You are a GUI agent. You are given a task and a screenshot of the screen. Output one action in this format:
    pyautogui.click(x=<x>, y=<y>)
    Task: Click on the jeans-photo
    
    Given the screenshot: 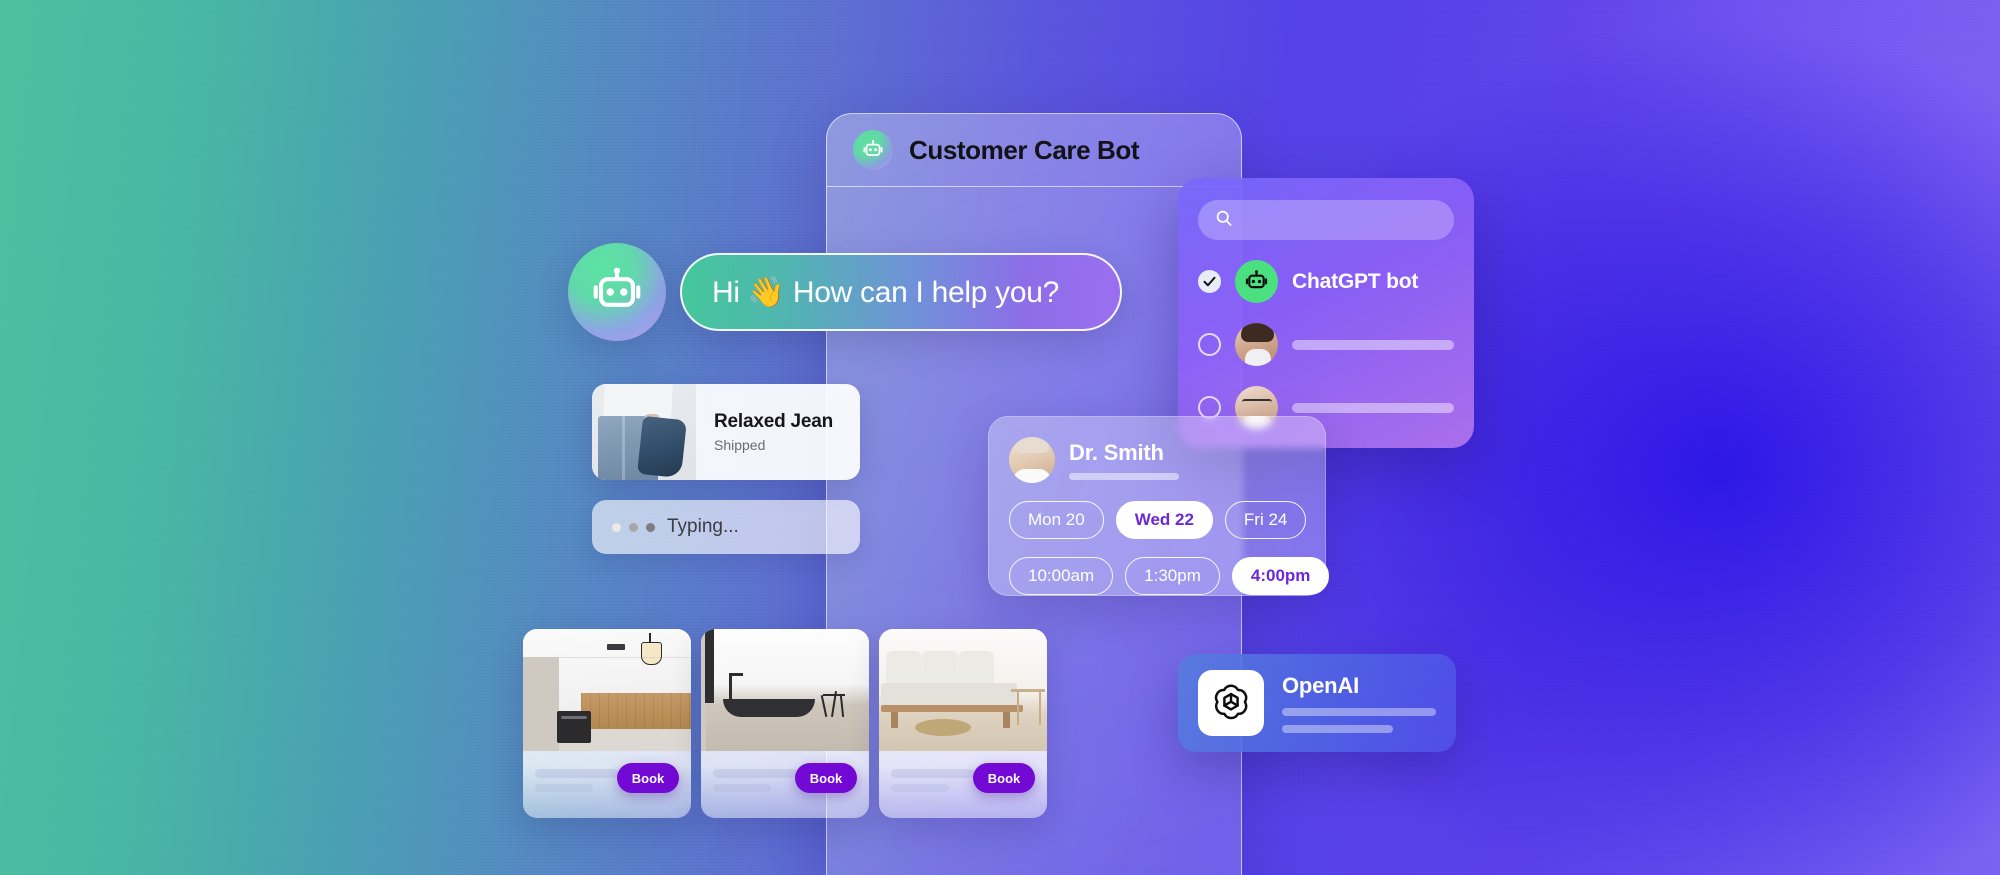 What is the action you would take?
    pyautogui.click(x=644, y=432)
    